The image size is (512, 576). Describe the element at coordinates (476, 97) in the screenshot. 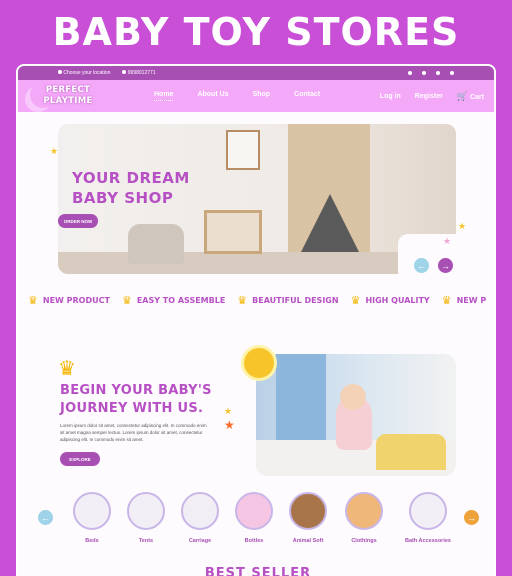

I see `cart-label: Cart` at that location.